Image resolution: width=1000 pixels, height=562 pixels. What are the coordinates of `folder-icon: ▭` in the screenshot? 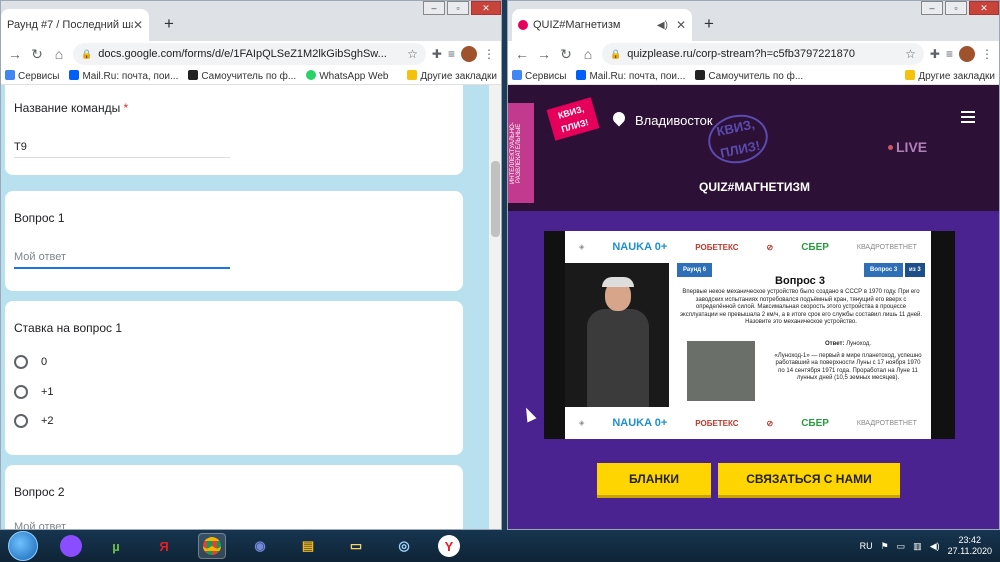 It's located at (356, 546).